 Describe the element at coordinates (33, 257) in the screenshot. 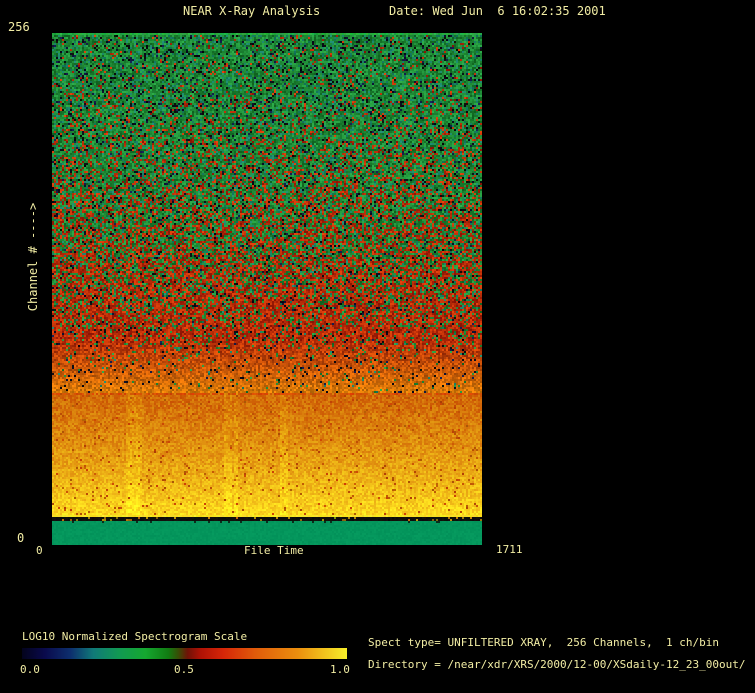

I see `y-axis-title: Channel # ---->` at that location.